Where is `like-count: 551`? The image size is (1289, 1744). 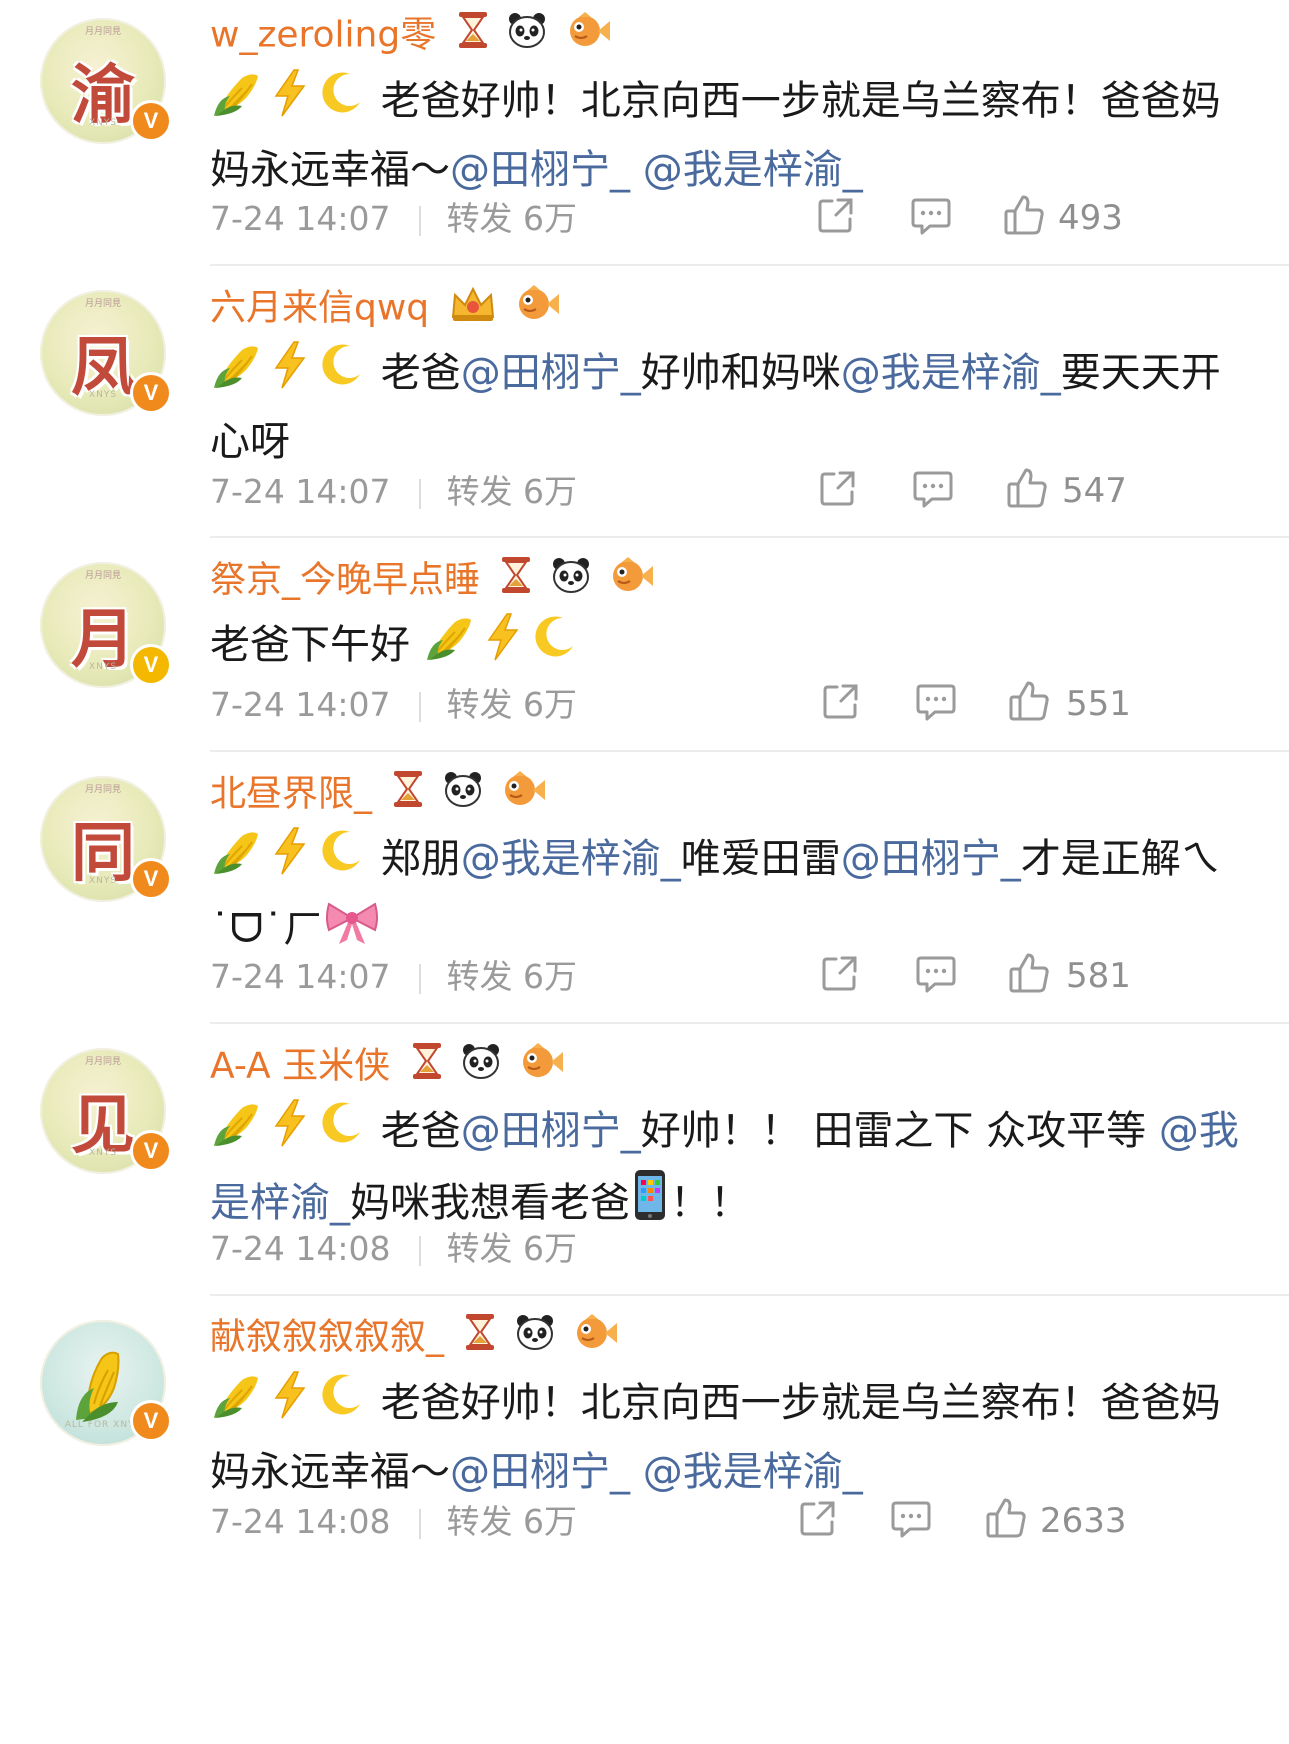 like-count: 551 is located at coordinates (1098, 704).